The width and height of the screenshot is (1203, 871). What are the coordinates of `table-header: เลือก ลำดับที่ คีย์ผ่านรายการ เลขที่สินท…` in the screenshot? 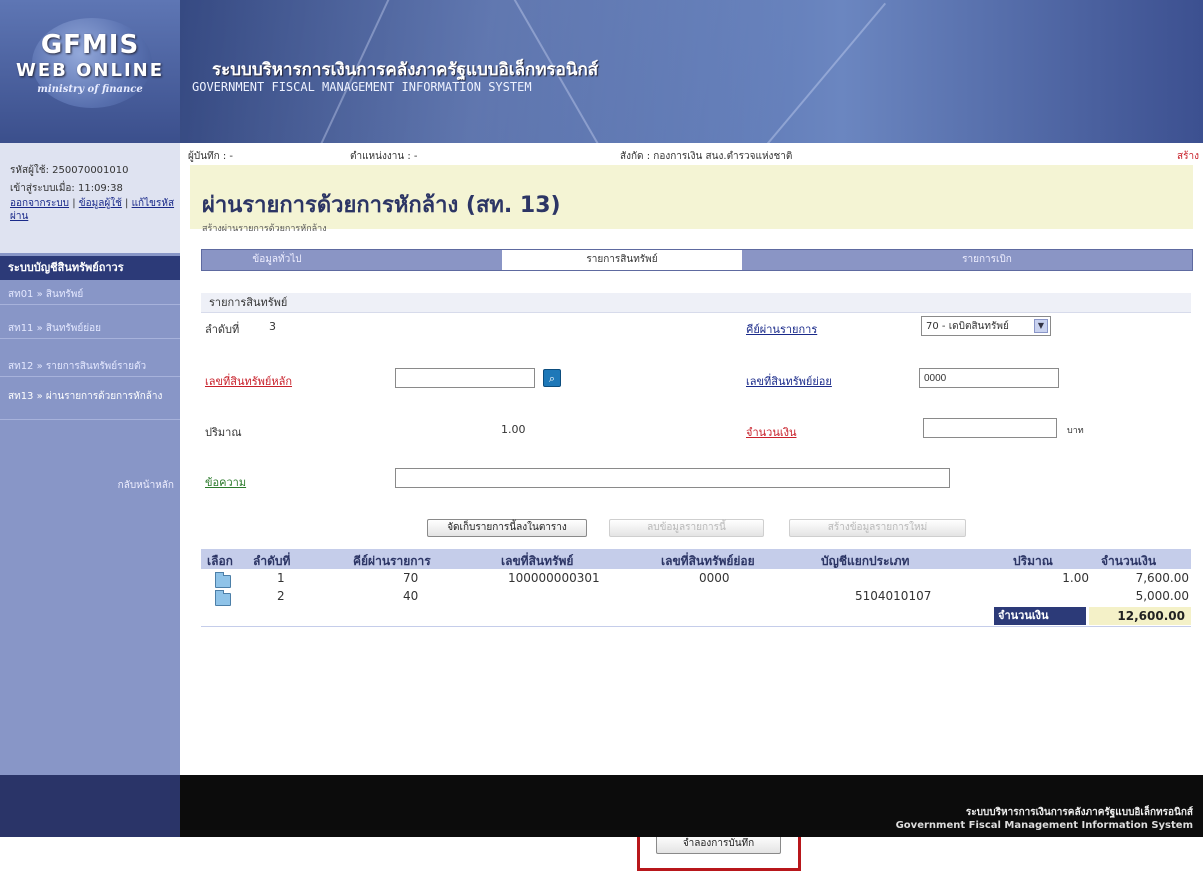 It's located at (696, 559).